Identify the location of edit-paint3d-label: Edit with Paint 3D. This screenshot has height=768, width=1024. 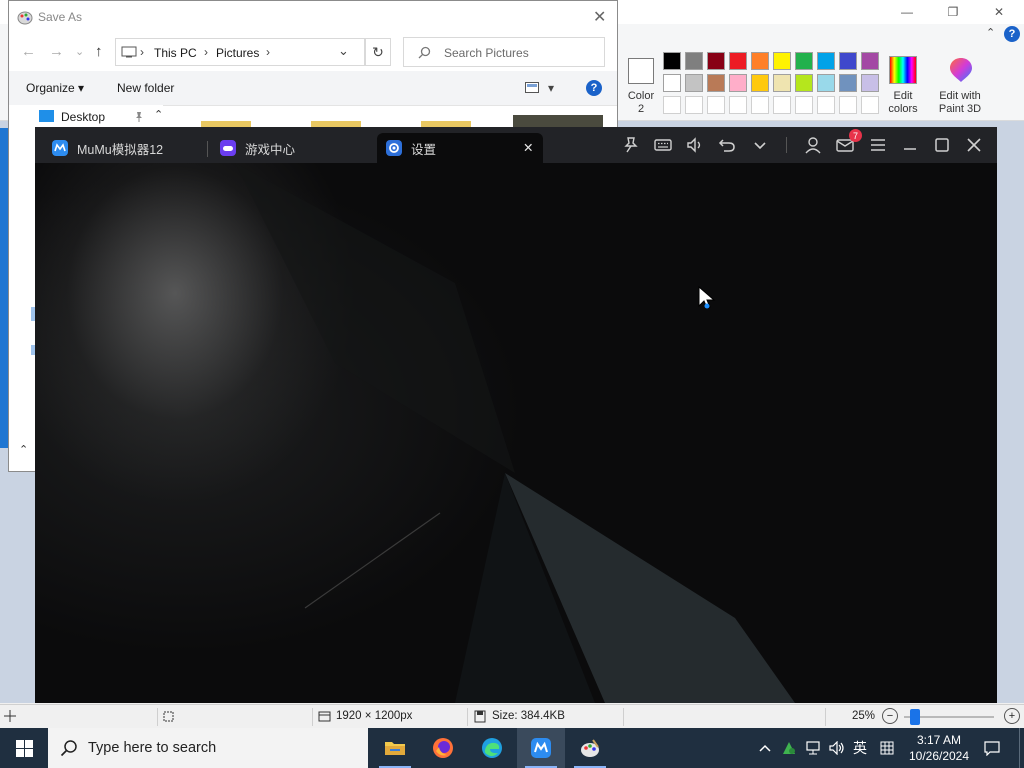
(960, 103).